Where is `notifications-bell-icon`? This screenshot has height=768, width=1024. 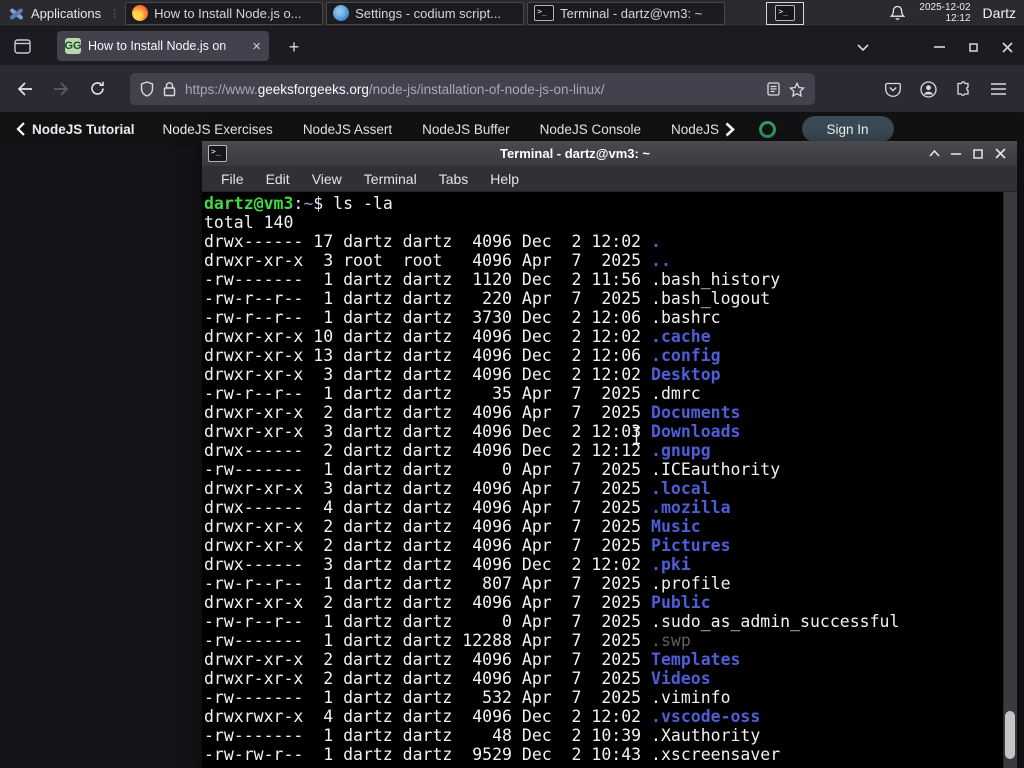
notifications-bell-icon is located at coordinates (898, 13).